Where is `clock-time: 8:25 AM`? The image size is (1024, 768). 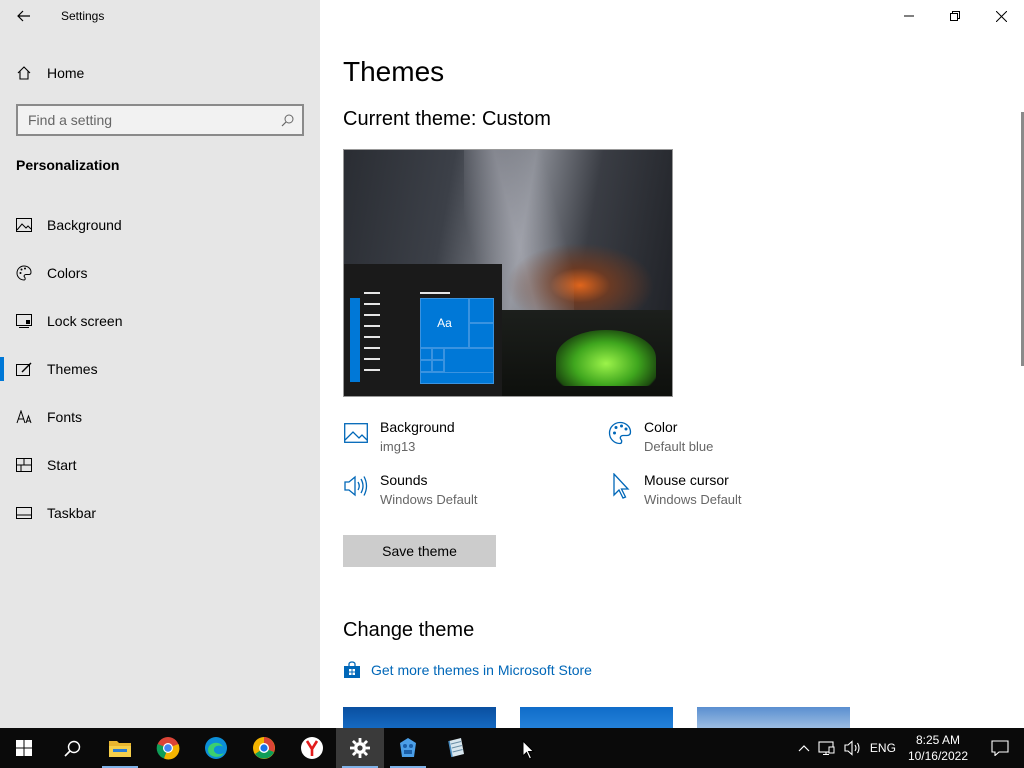
clock-time: 8:25 AM is located at coordinates (937, 740).